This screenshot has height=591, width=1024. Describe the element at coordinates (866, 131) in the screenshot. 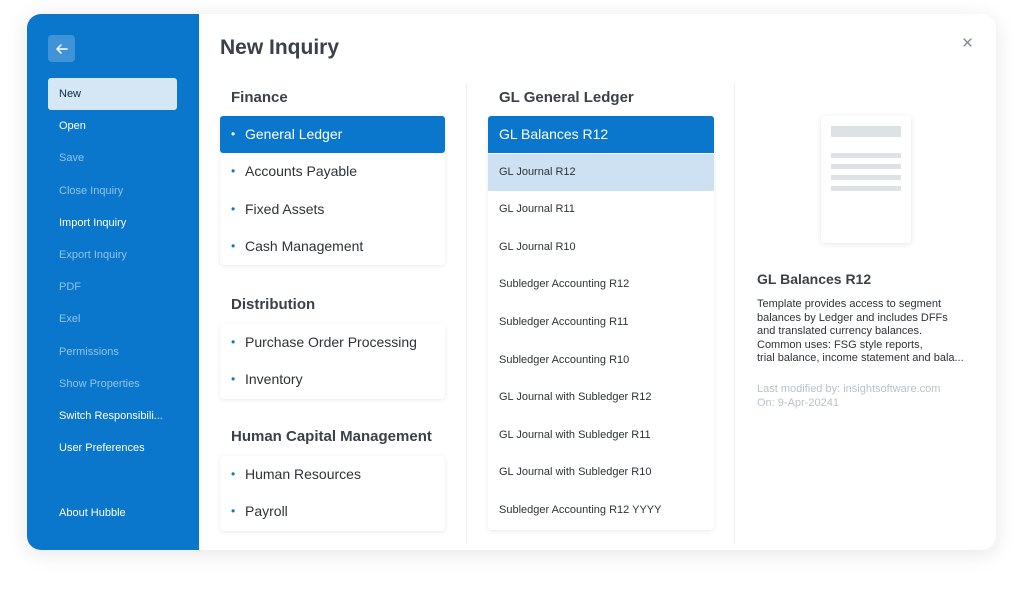

I see `thumbnail-title-bar` at that location.